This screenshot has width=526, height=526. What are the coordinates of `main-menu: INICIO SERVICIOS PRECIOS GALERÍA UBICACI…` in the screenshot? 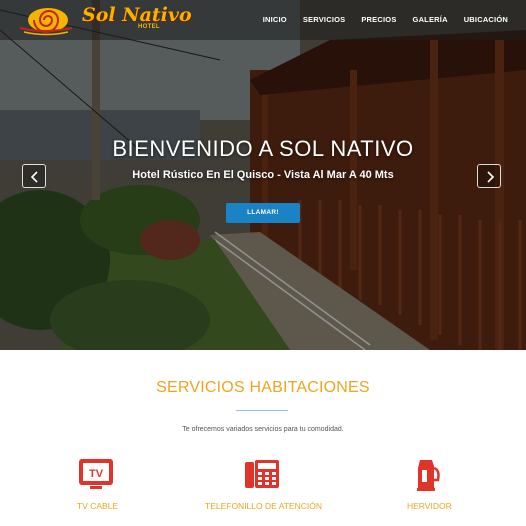 It's located at (377, 19).